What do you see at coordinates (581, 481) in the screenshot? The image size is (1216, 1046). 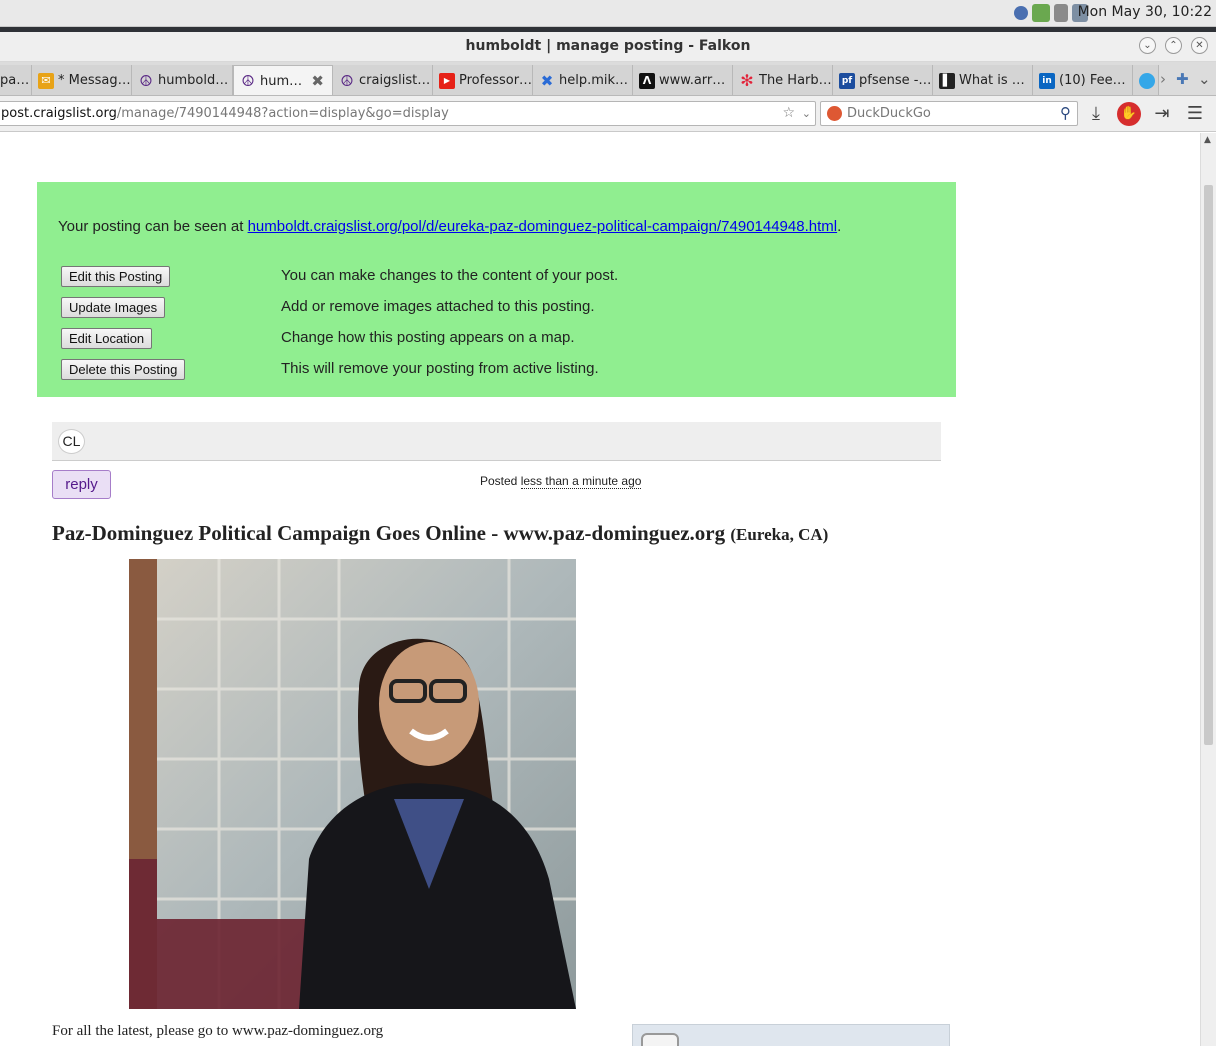 I see `posted-ago: less than a minute ago` at bounding box center [581, 481].